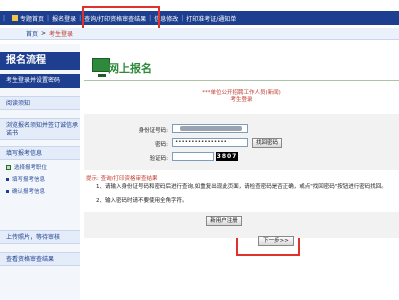 The height and width of the screenshot is (300, 399). What do you see at coordinates (267, 143) in the screenshot?
I see `find-password-button: 找回密码` at bounding box center [267, 143].